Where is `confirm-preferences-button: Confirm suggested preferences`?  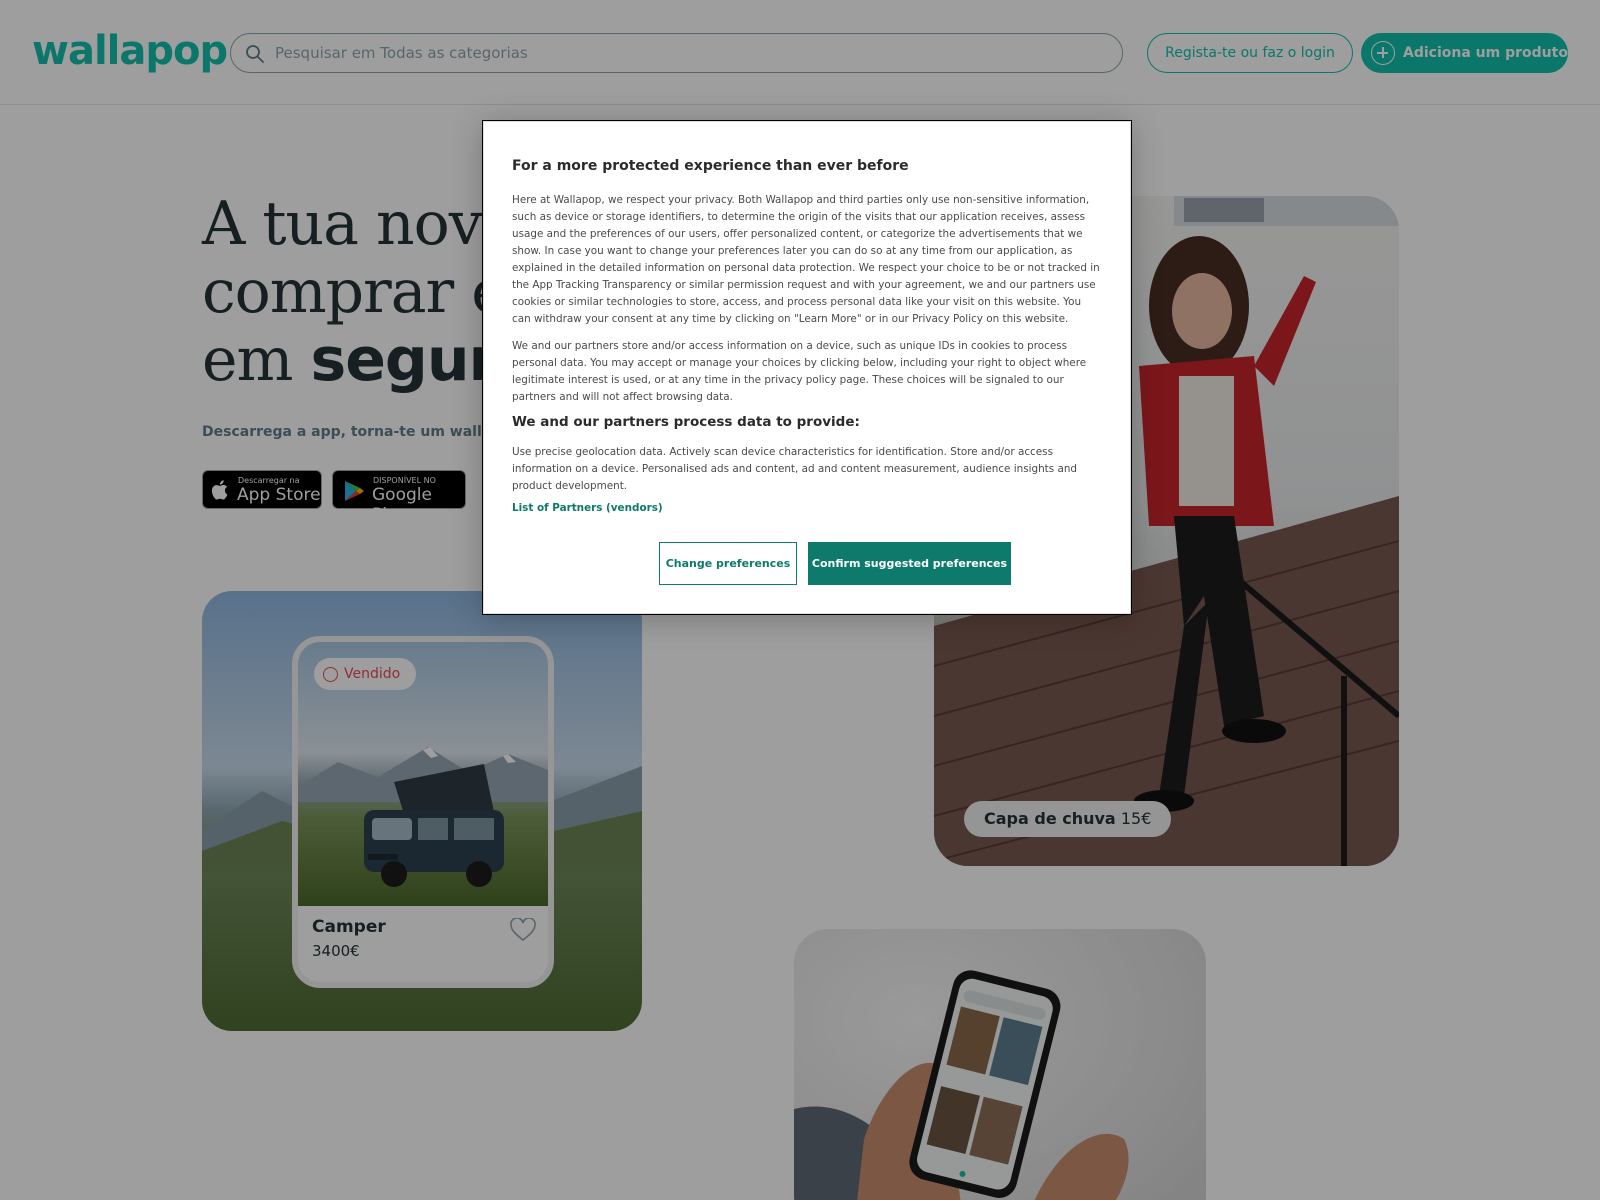 confirm-preferences-button: Confirm suggested preferences is located at coordinates (909, 563).